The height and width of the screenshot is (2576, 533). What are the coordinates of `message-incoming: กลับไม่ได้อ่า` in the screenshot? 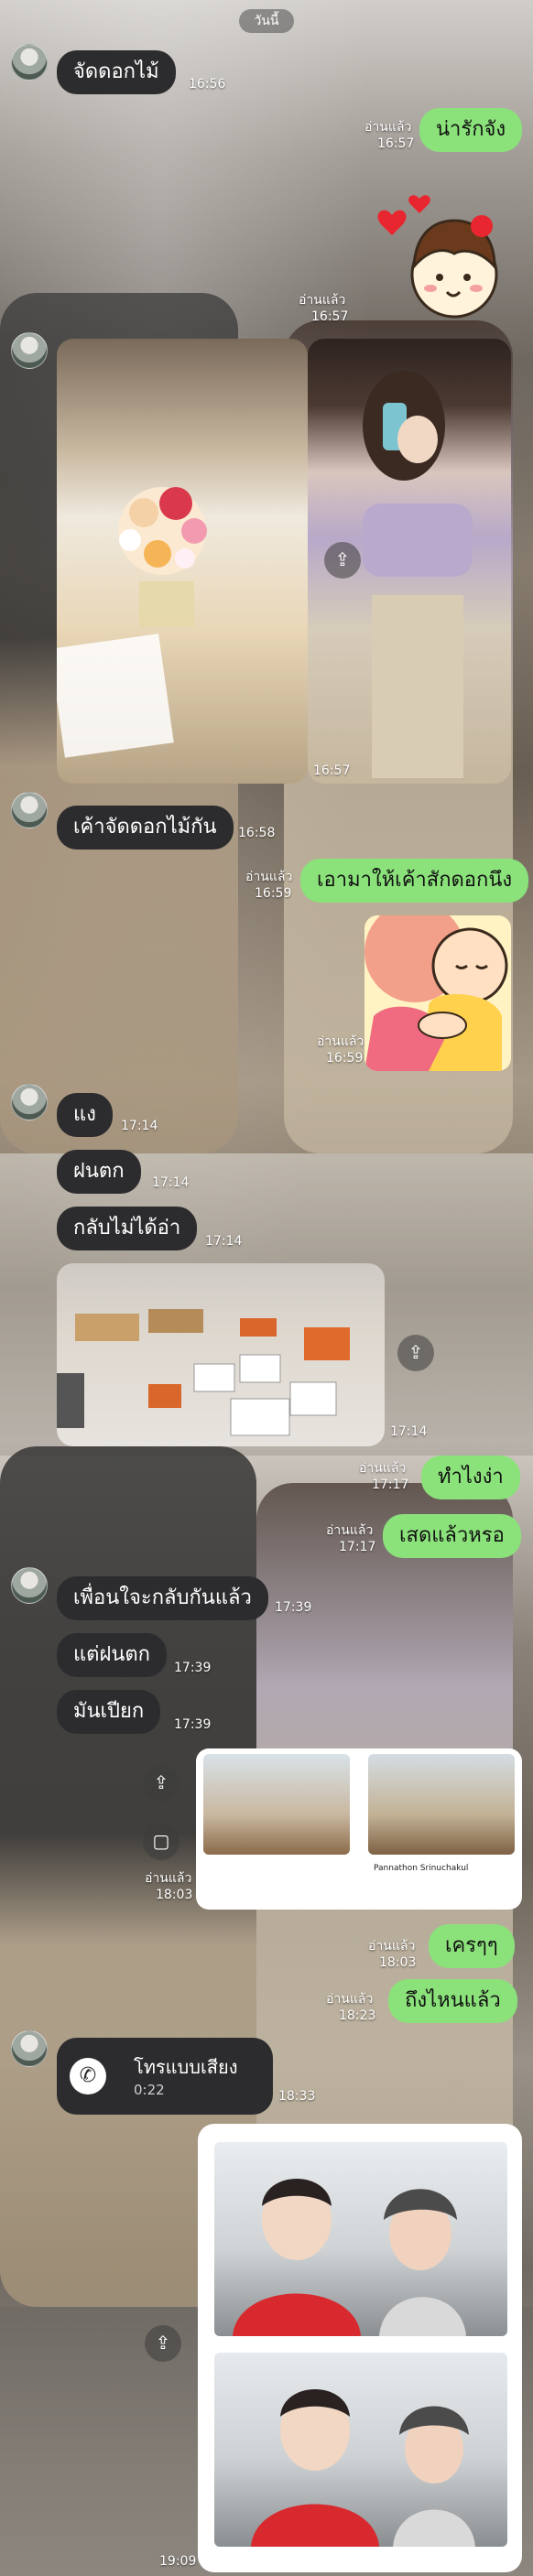 It's located at (127, 1229).